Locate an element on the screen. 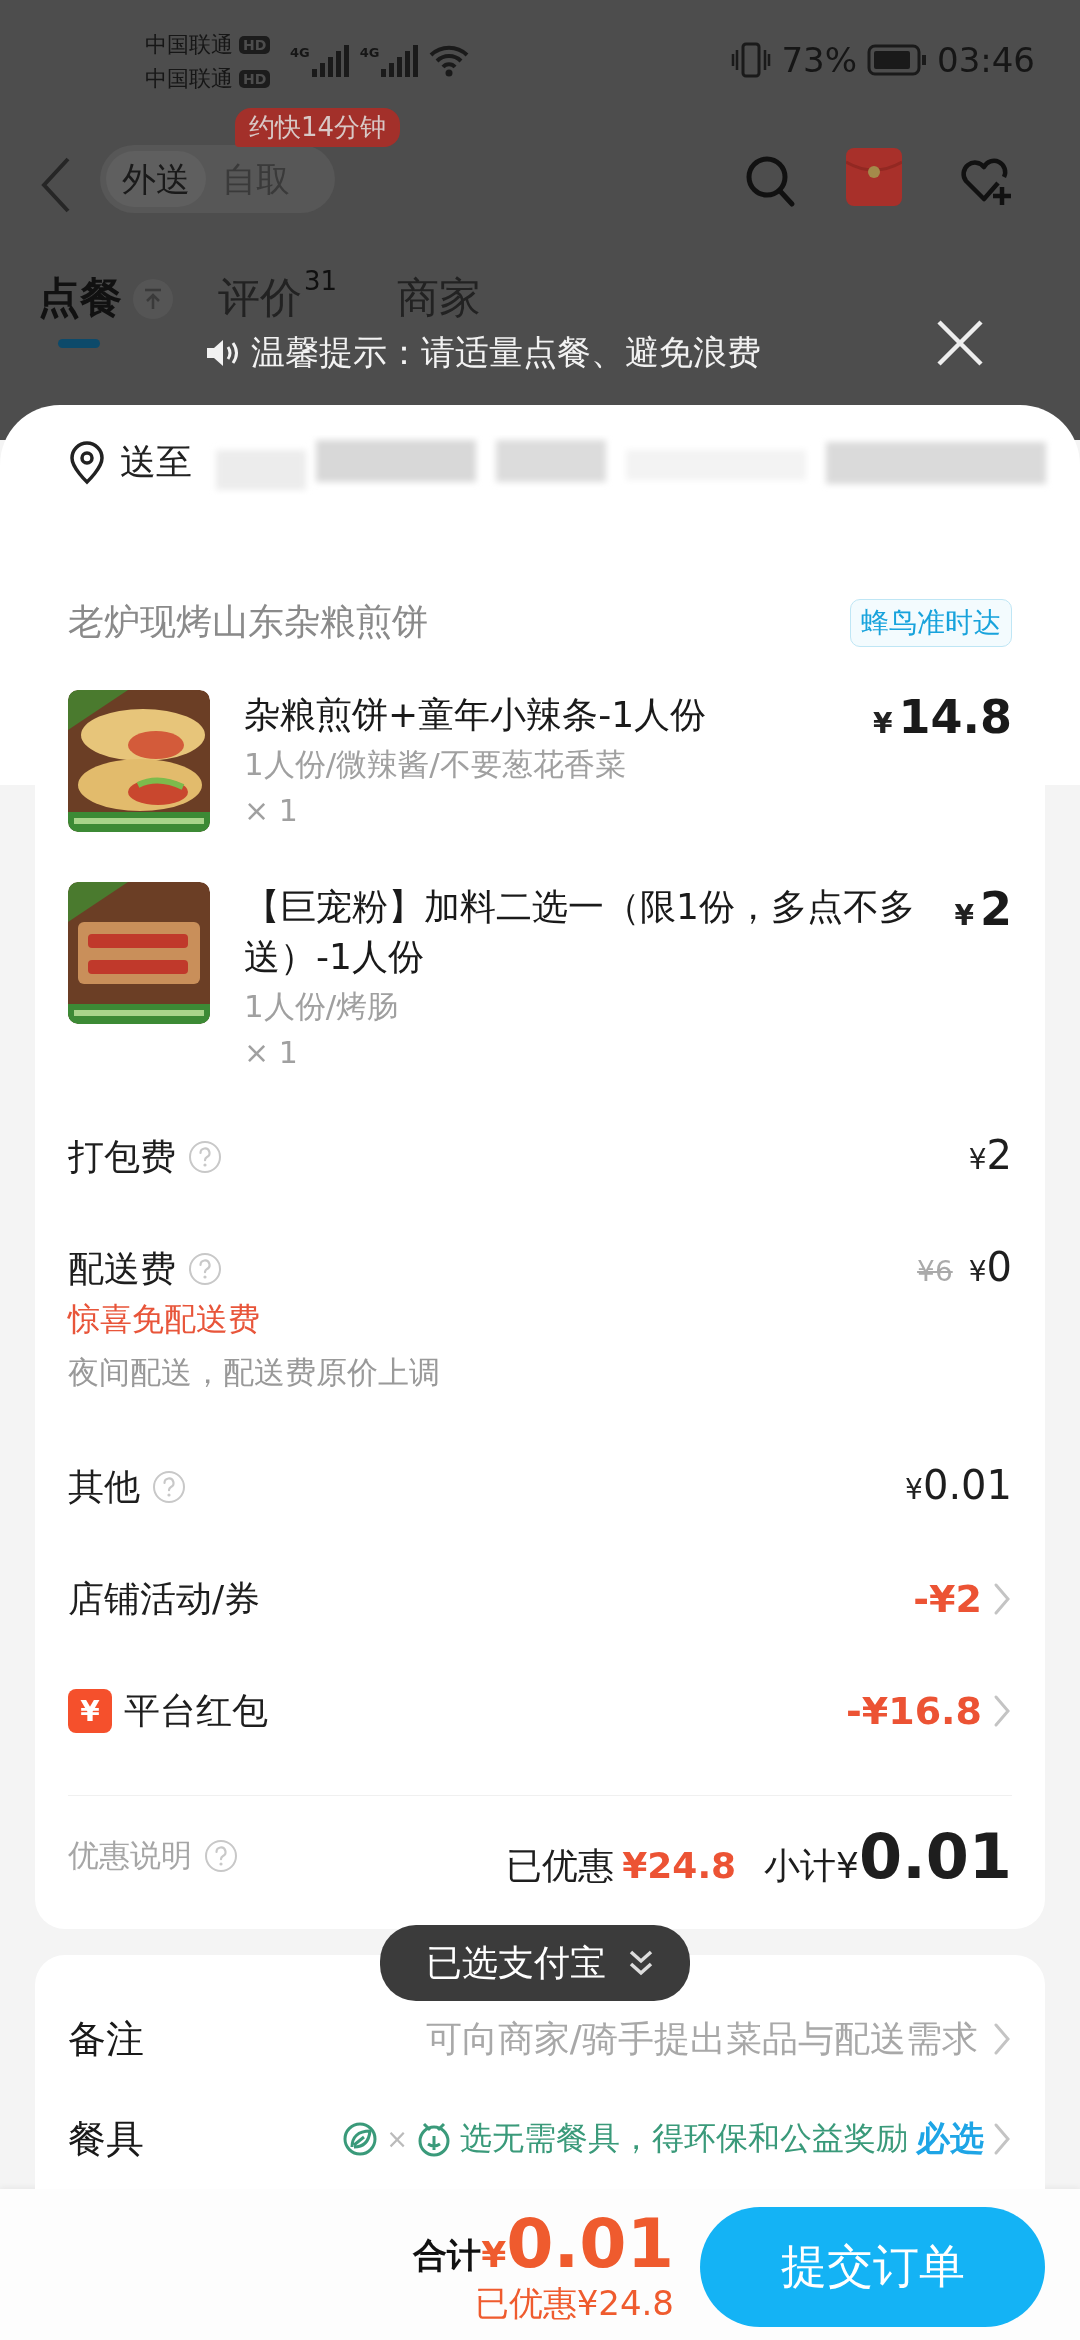  fee-label: 平台红包 is located at coordinates (196, 1710).